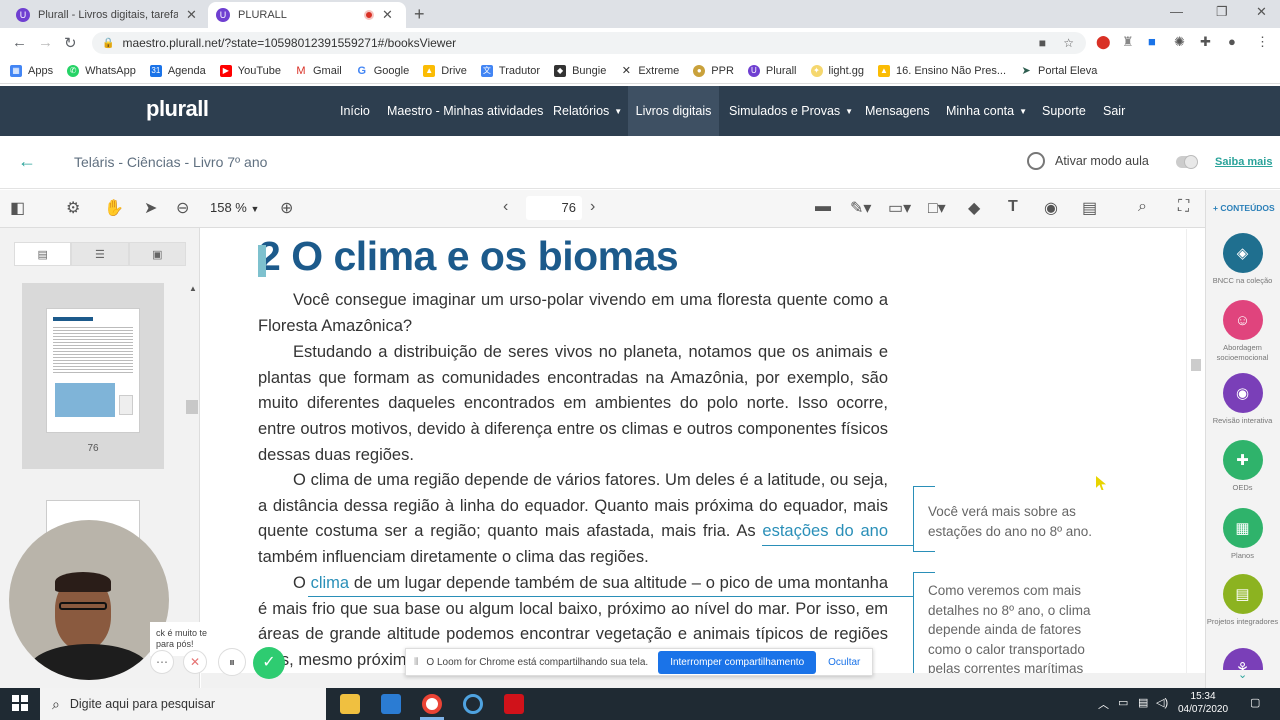 This screenshot has height=720, width=1280. I want to click on nav-livros-digitais: Livros digitais, so click(673, 111).